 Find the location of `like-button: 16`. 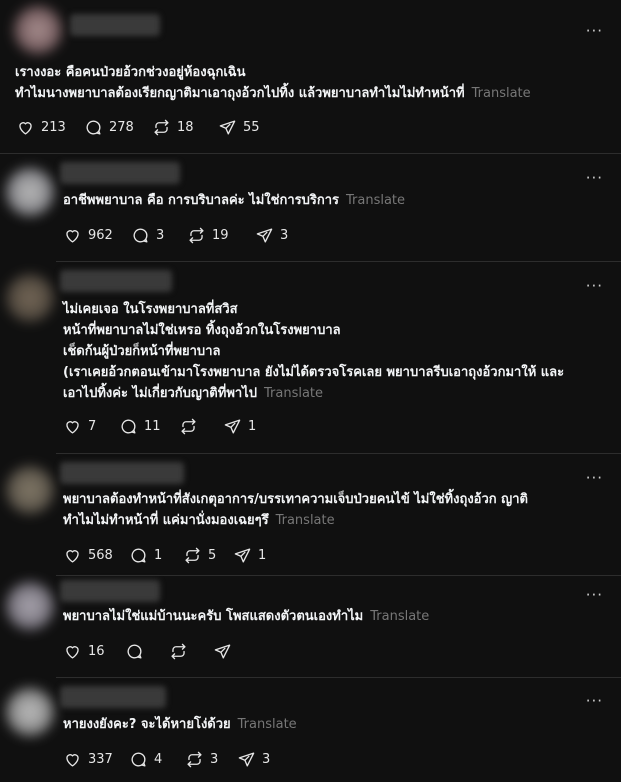

like-button: 16 is located at coordinates (94, 651).